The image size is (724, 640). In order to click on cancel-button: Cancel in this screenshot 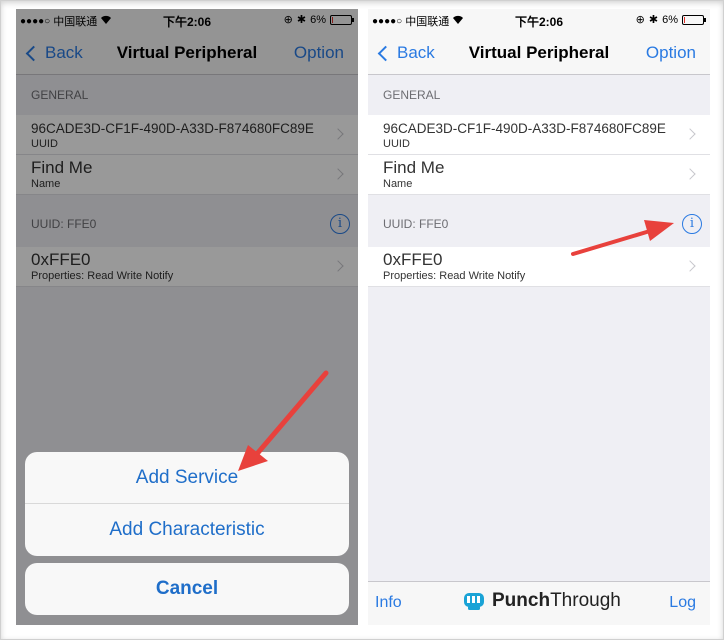, I will do `click(187, 589)`.